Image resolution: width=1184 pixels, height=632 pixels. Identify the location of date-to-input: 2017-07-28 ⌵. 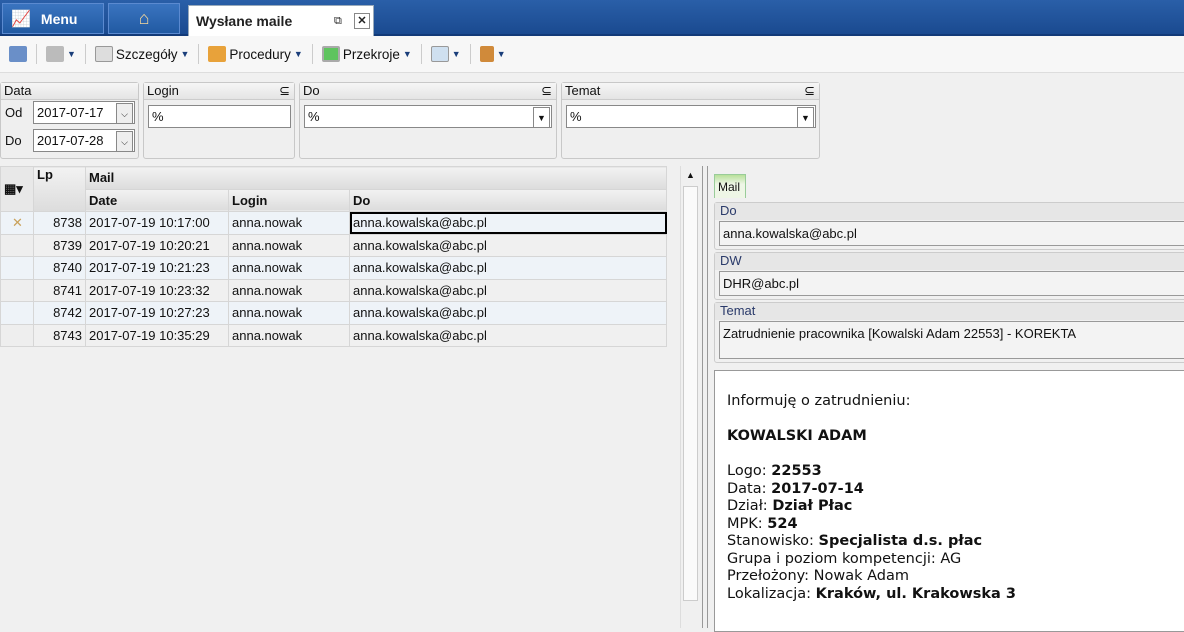
(84, 140).